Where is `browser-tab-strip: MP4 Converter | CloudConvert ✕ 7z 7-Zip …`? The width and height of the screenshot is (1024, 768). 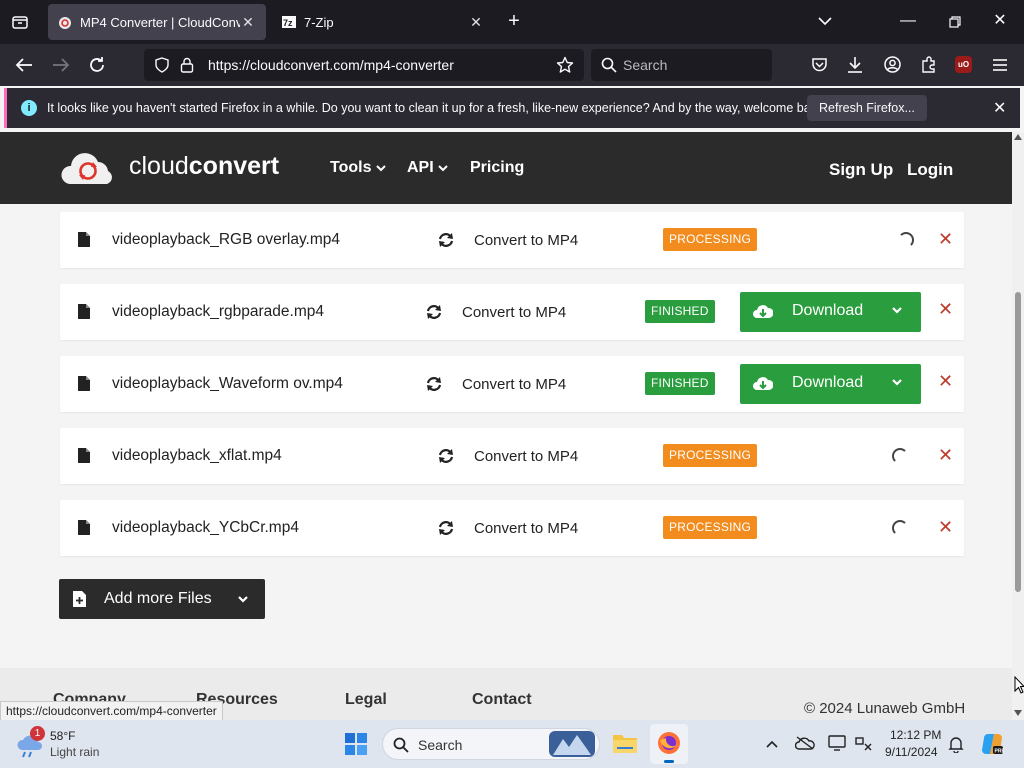
browser-tab-strip: MP4 Converter | CloudConvert ✕ 7z 7-Zip … is located at coordinates (512, 22).